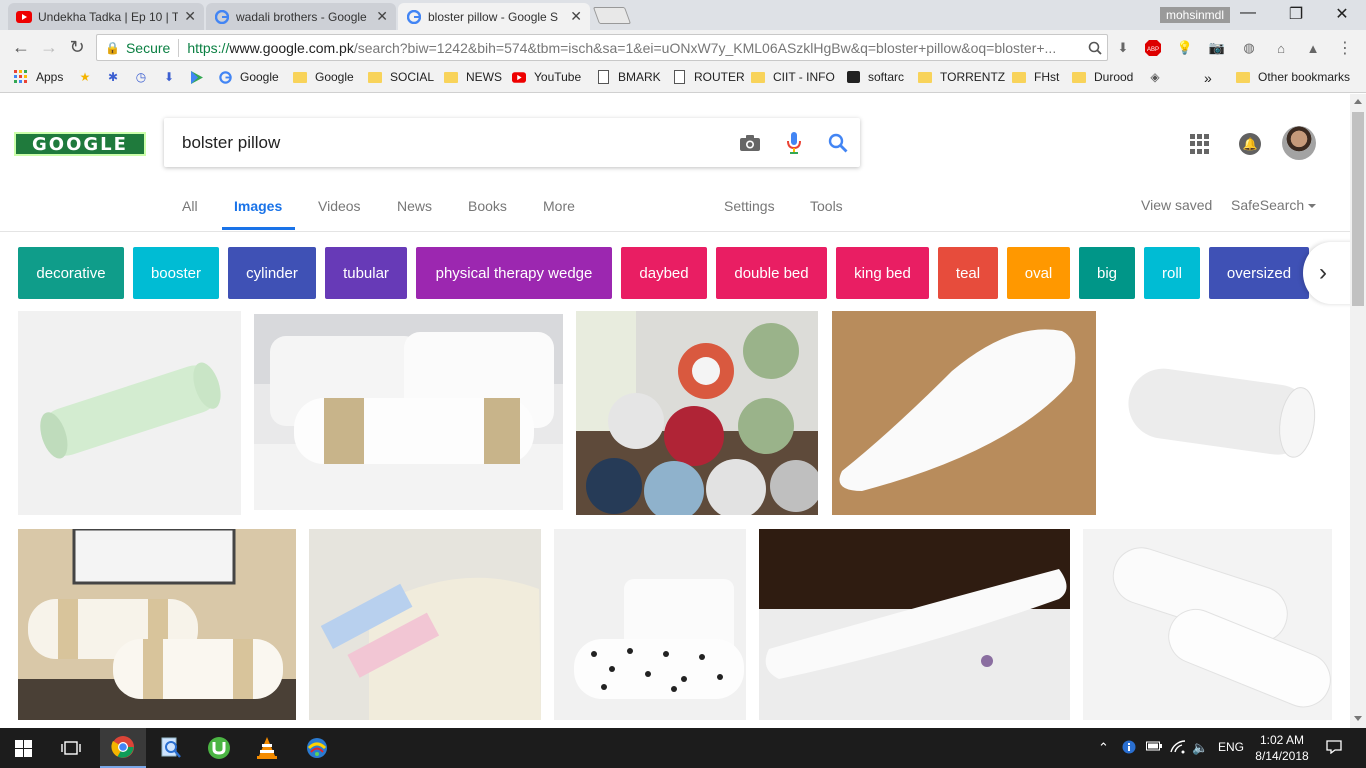  Describe the element at coordinates (1281, 48) in the screenshot. I see `puzzle-icon: ⌂` at that location.